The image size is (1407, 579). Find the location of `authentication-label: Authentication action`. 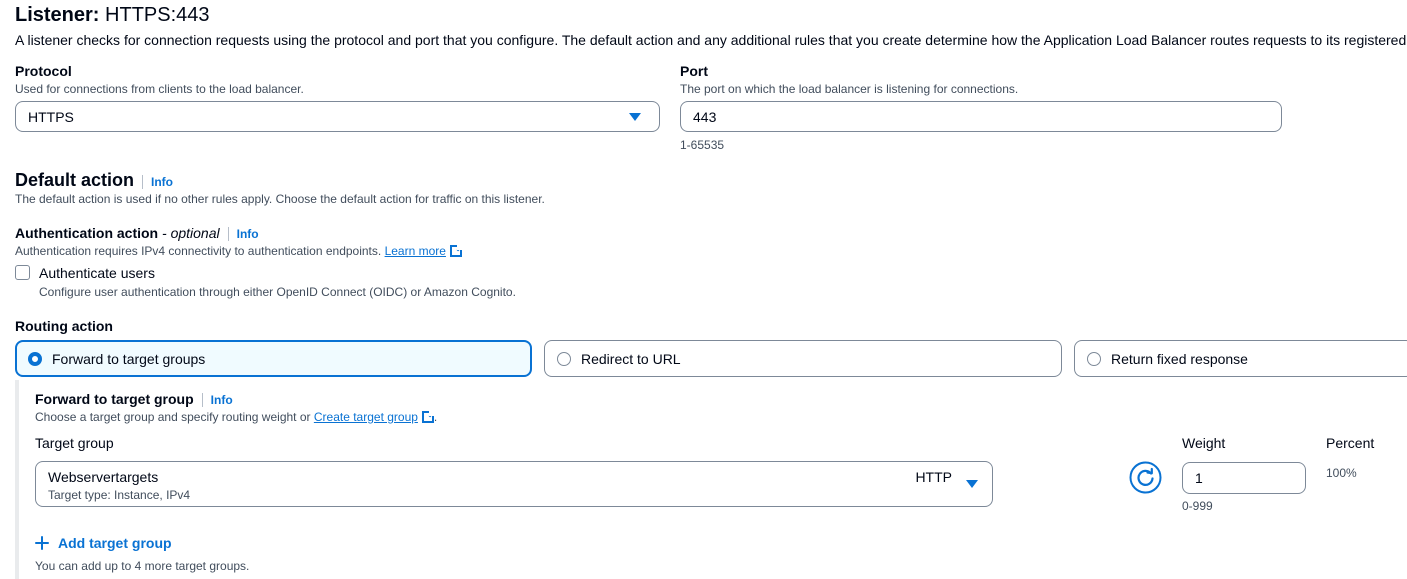

authentication-label: Authentication action is located at coordinates (87, 233).